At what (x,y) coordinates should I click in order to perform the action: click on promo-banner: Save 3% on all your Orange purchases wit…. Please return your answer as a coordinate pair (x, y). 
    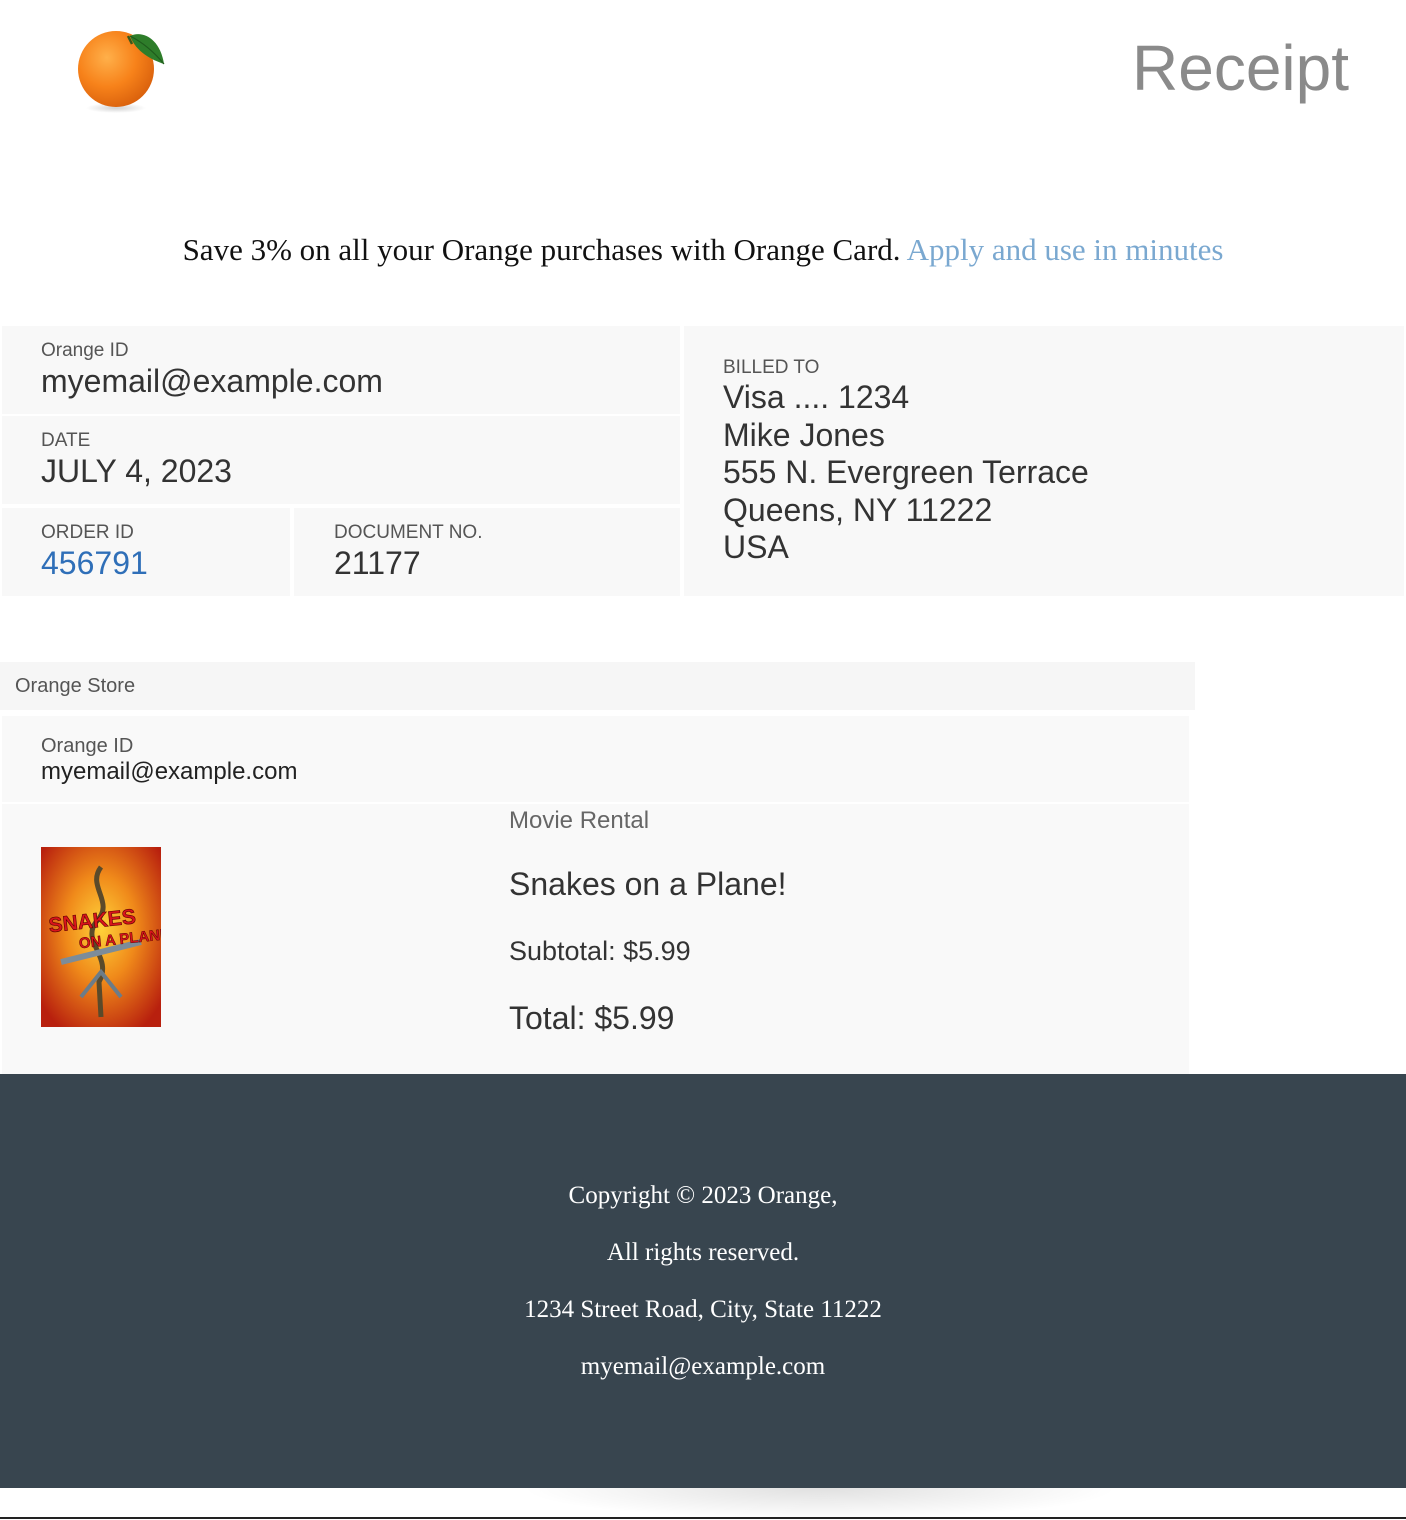
    Looking at the image, I should click on (703, 250).